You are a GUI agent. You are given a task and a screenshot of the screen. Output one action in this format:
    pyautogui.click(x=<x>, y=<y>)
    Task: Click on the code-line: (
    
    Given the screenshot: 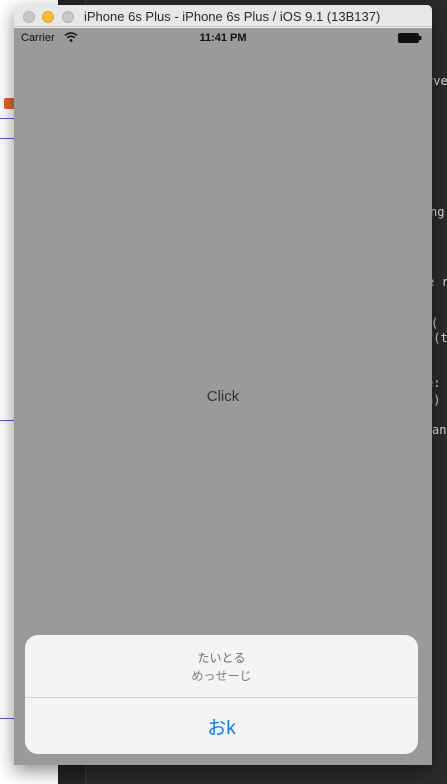 What is the action you would take?
    pyautogui.click(x=435, y=323)
    